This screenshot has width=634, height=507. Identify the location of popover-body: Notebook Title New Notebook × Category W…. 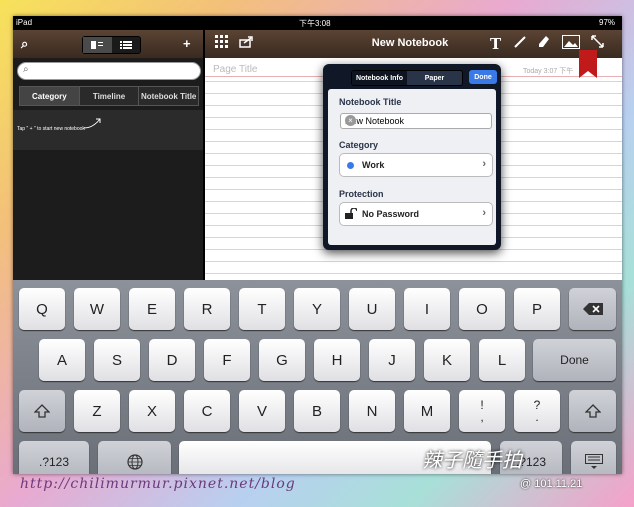
(412, 167).